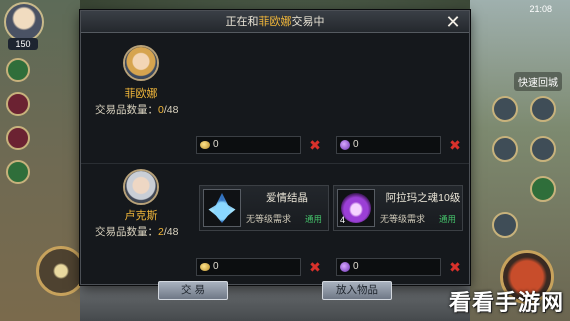 The height and width of the screenshot is (321, 570). I want to click on section-divider, so click(275, 163).